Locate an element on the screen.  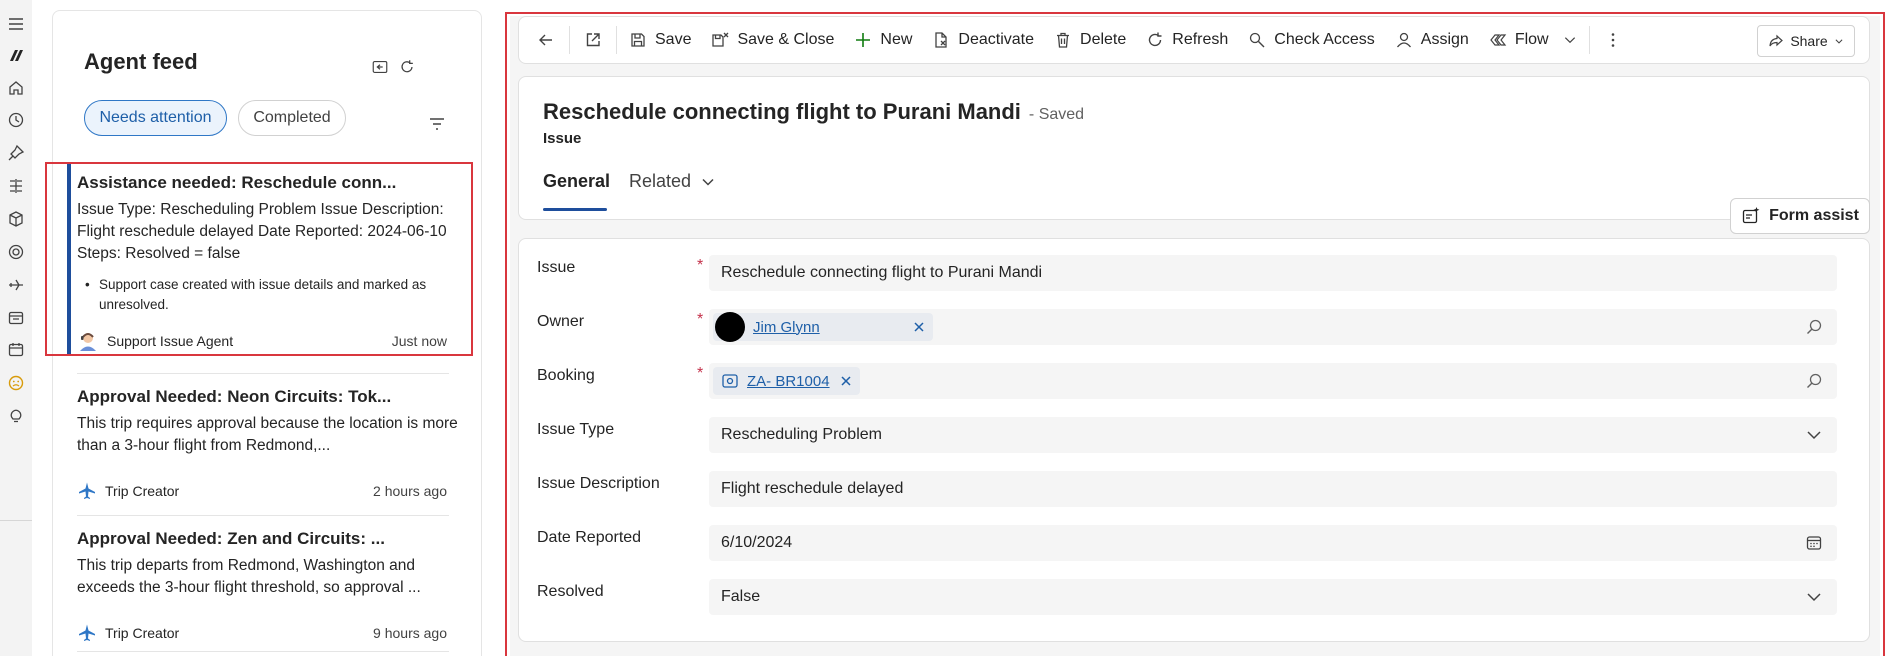
filter-needs-attention: Needs attention is located at coordinates (155, 118).